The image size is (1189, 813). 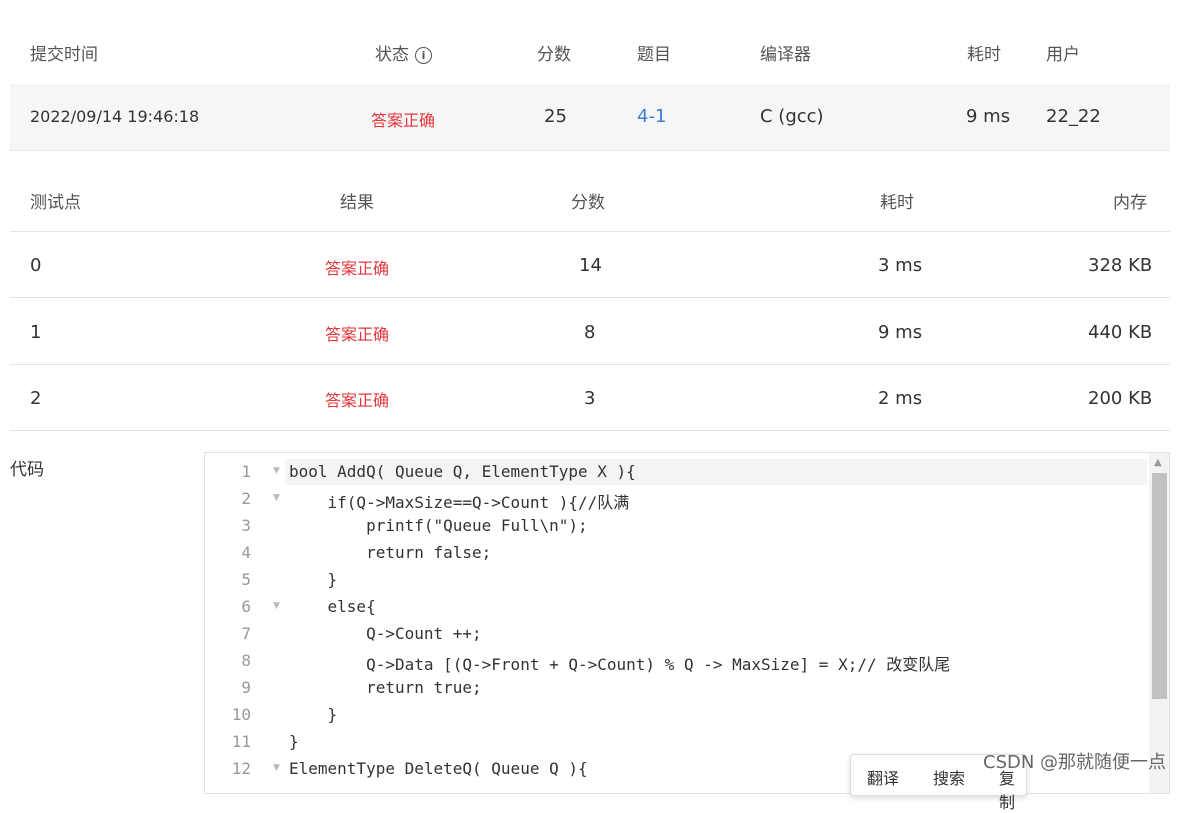 I want to click on problem-link: 4-1, so click(x=651, y=116).